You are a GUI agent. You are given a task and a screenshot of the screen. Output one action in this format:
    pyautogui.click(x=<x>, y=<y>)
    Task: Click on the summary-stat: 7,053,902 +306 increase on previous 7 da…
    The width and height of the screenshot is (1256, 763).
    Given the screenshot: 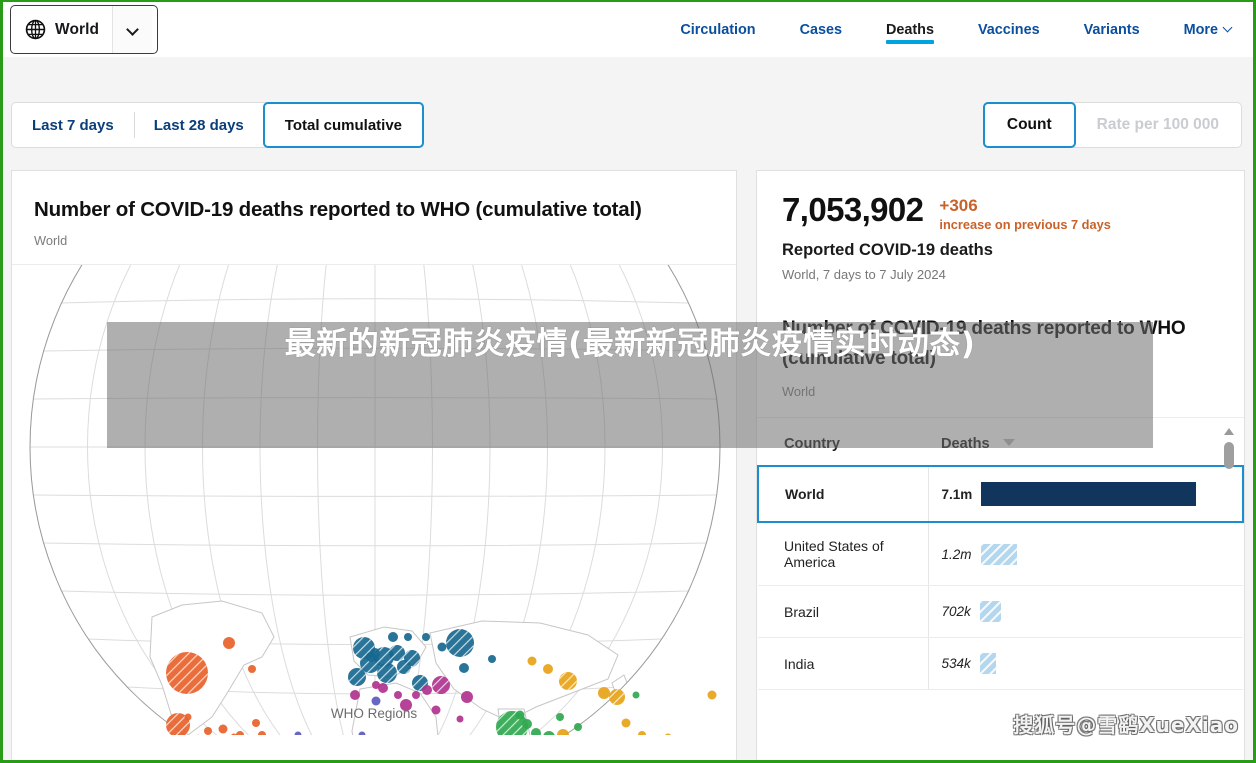 What is the action you would take?
    pyautogui.click(x=1000, y=235)
    